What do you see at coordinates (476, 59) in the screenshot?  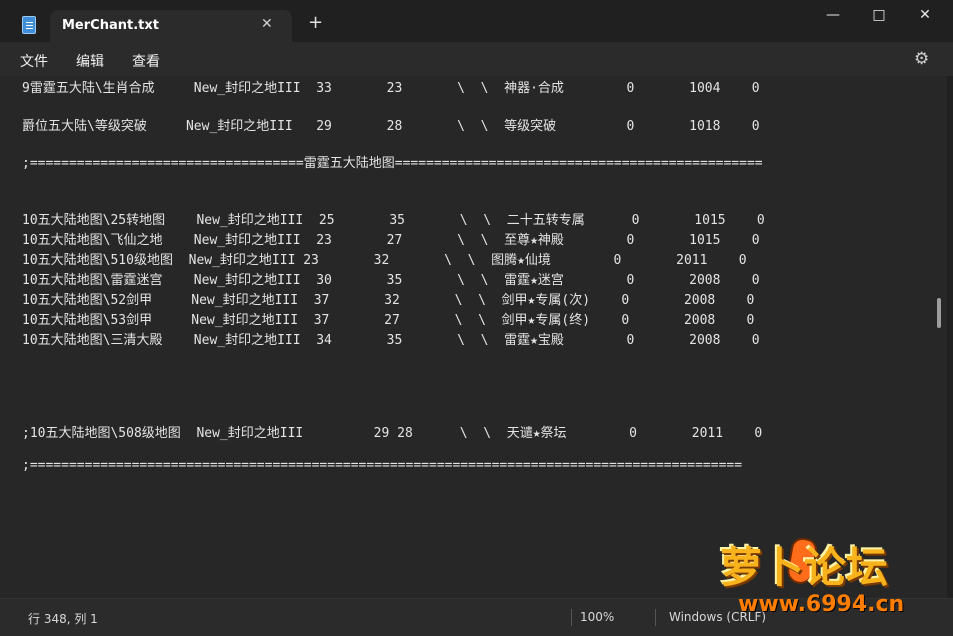 I see `menu-bar: 文件 编辑 查看 ⚙` at bounding box center [476, 59].